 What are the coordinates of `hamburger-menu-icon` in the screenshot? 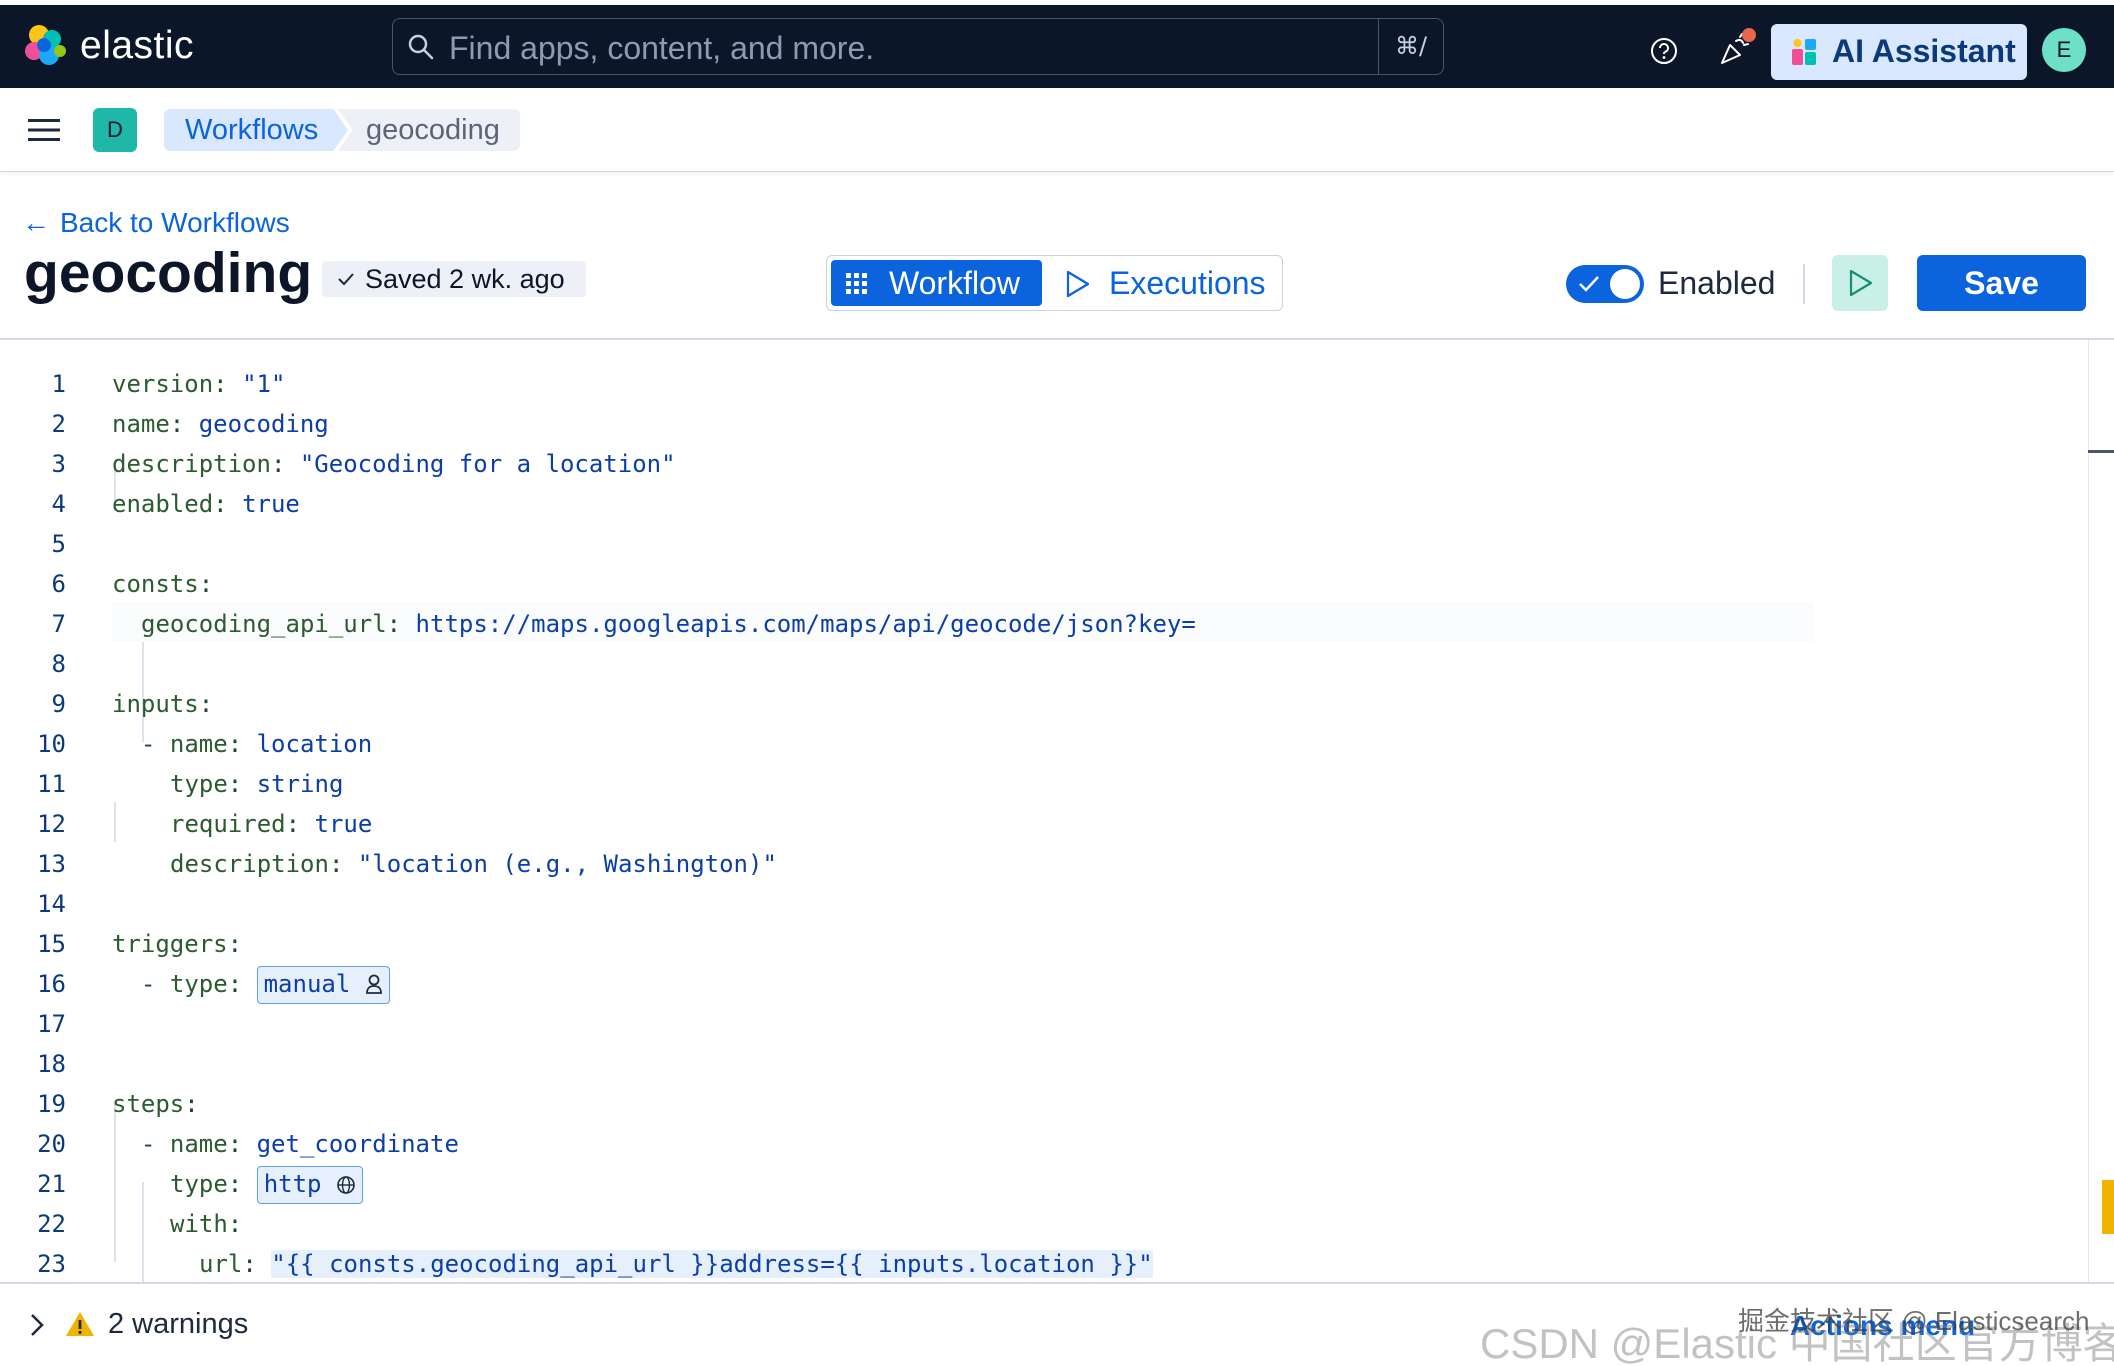 It's located at (44, 130).